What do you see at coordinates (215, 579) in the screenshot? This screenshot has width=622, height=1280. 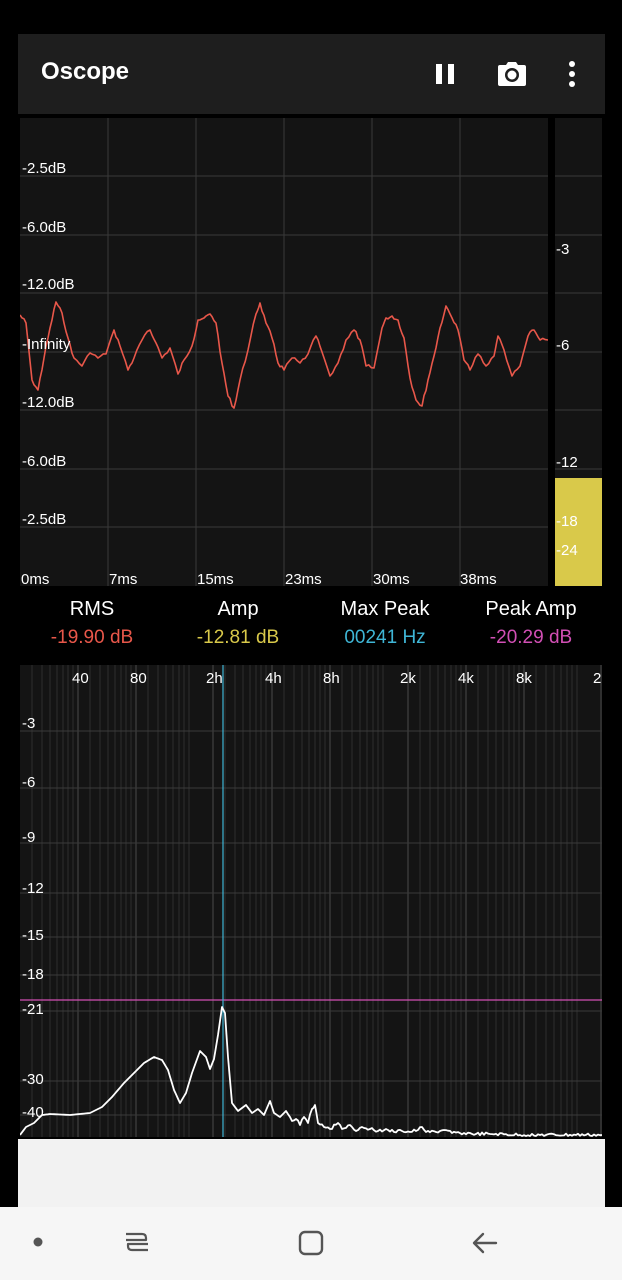 I see `scope-x-label: 15ms` at bounding box center [215, 579].